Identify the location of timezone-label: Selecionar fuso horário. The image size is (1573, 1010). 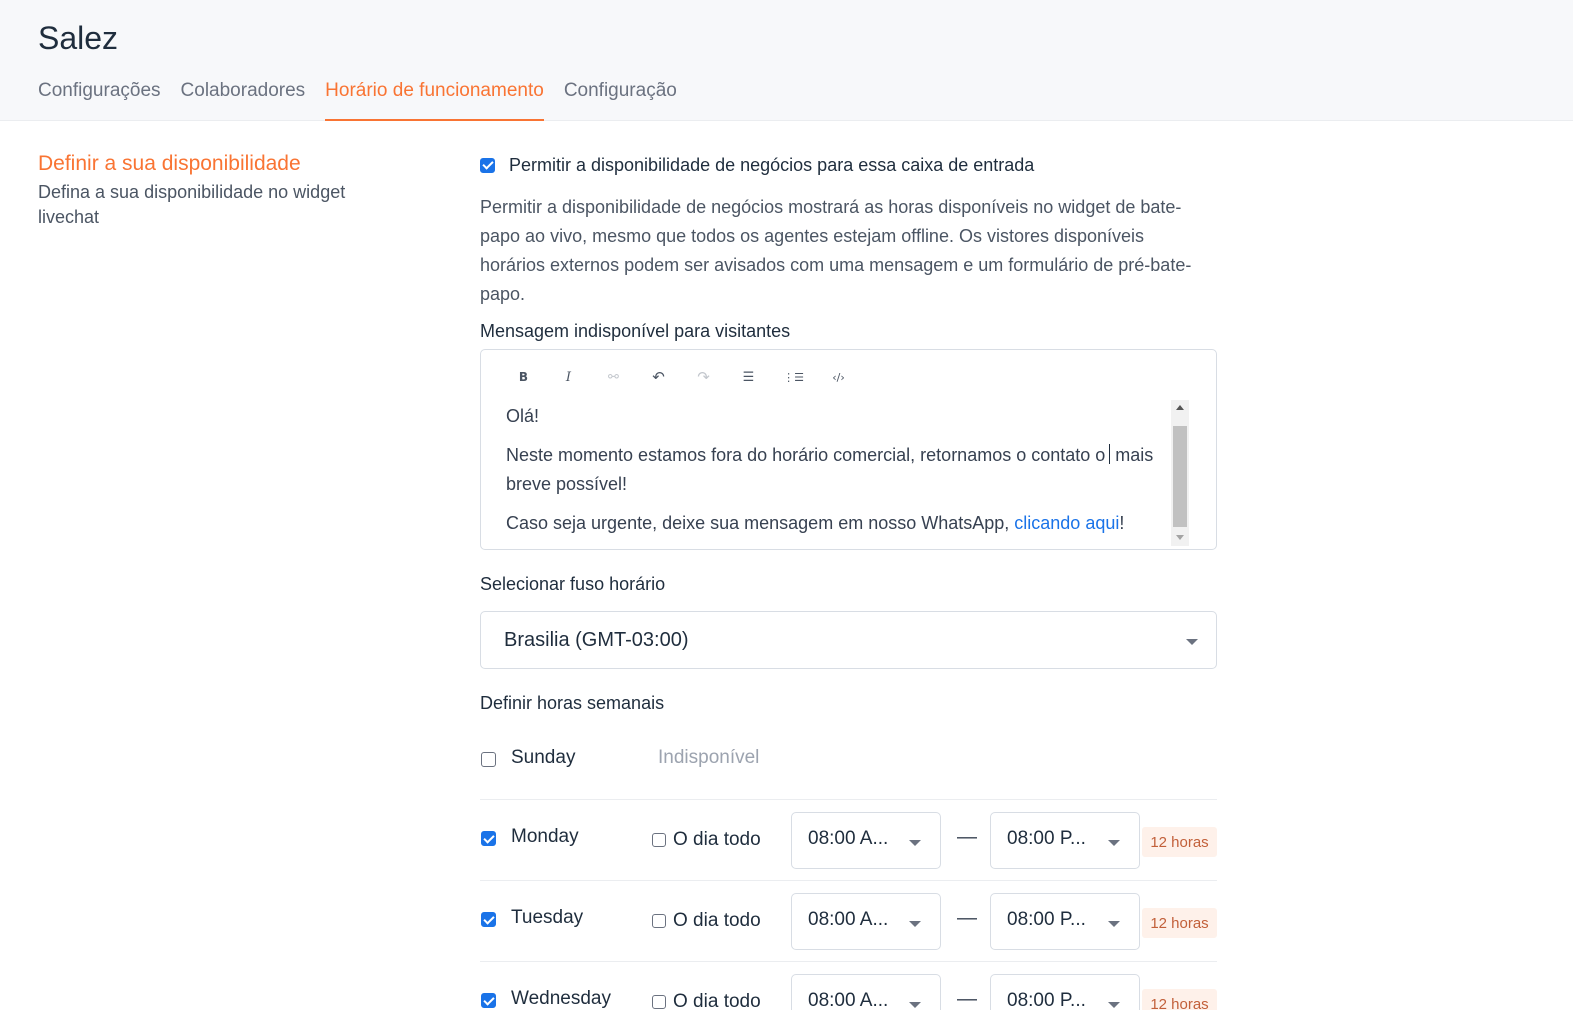
(573, 584).